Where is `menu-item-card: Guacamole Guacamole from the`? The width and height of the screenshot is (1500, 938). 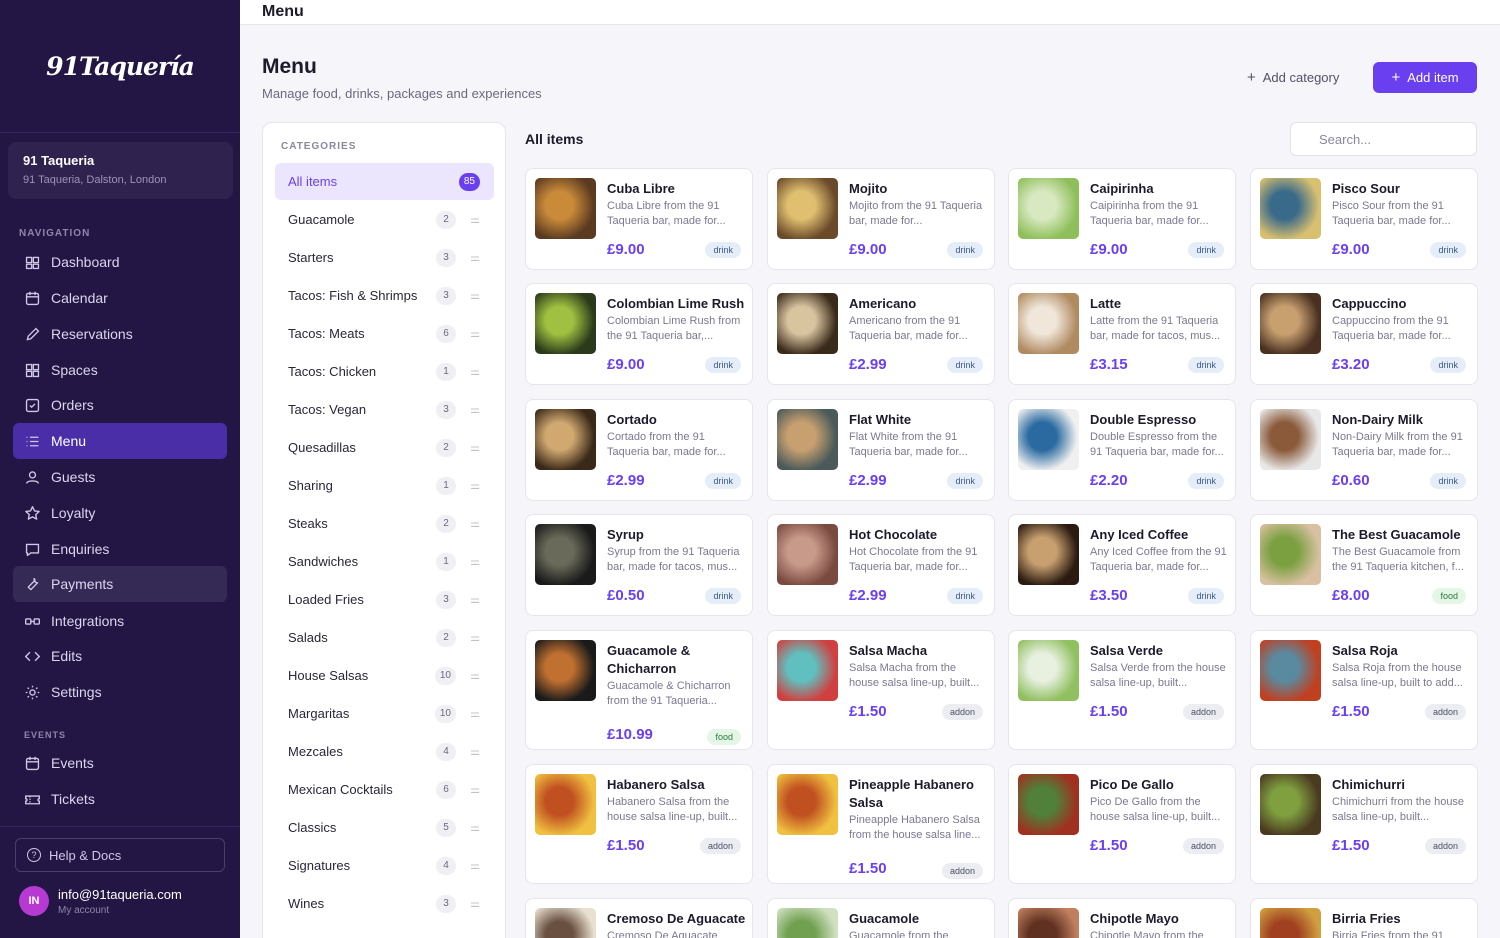 menu-item-card: Guacamole Guacamole from the is located at coordinates (881, 918).